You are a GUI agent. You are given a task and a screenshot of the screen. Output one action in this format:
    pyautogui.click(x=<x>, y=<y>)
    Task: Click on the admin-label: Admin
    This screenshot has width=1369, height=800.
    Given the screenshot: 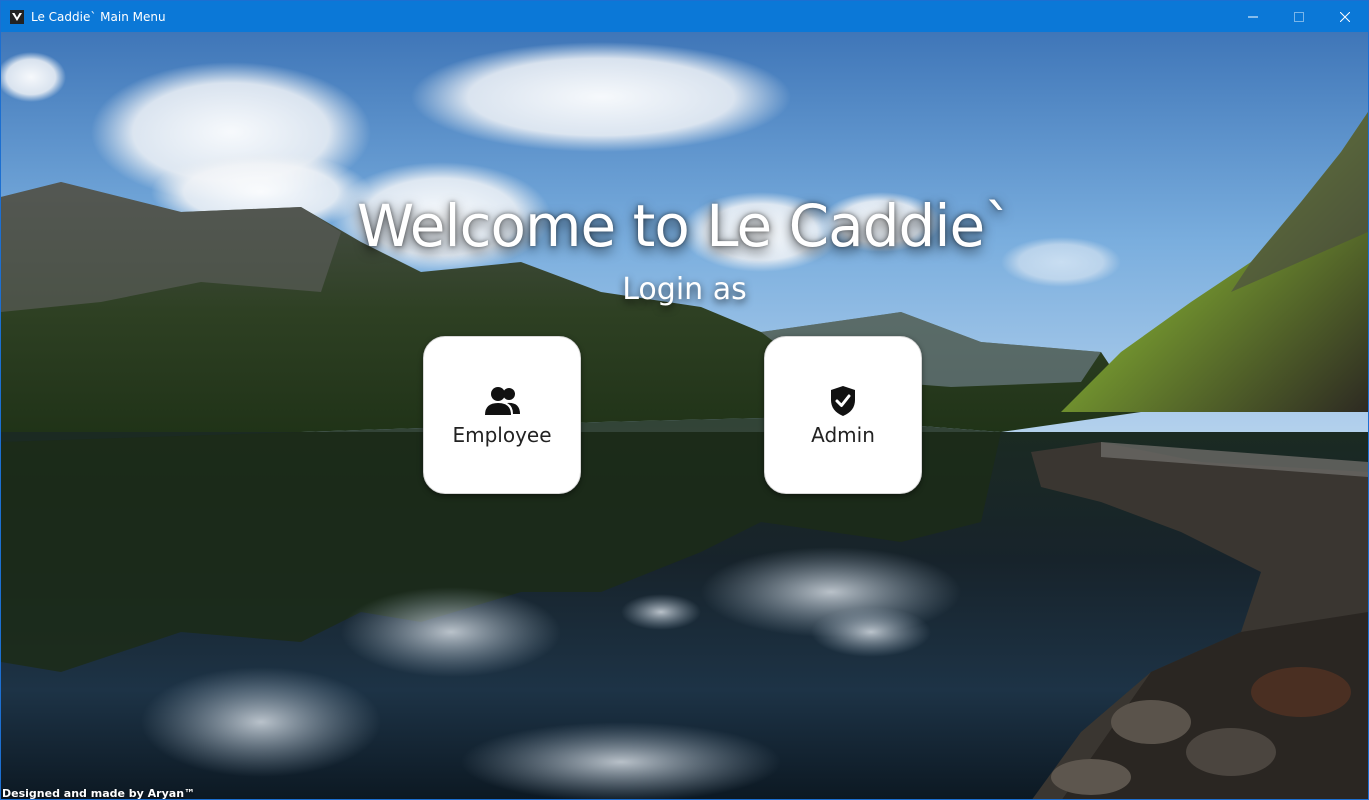 What is the action you would take?
    pyautogui.click(x=843, y=435)
    